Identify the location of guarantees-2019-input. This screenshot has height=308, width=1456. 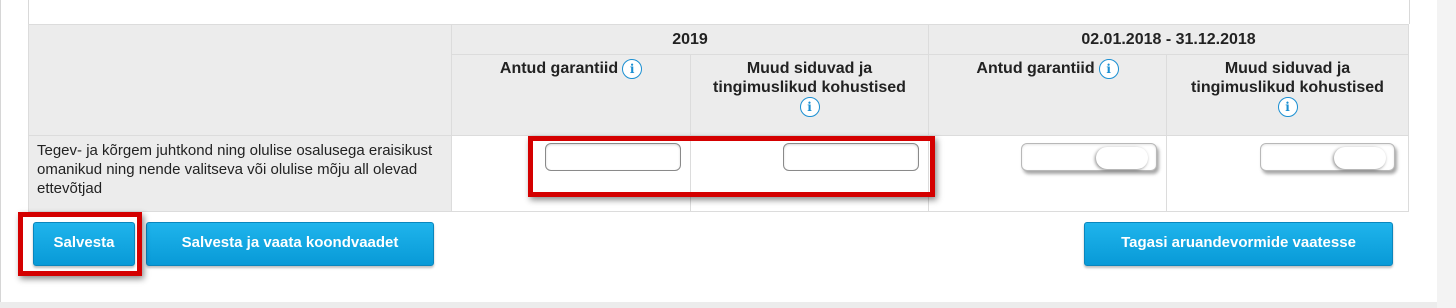
(613, 157).